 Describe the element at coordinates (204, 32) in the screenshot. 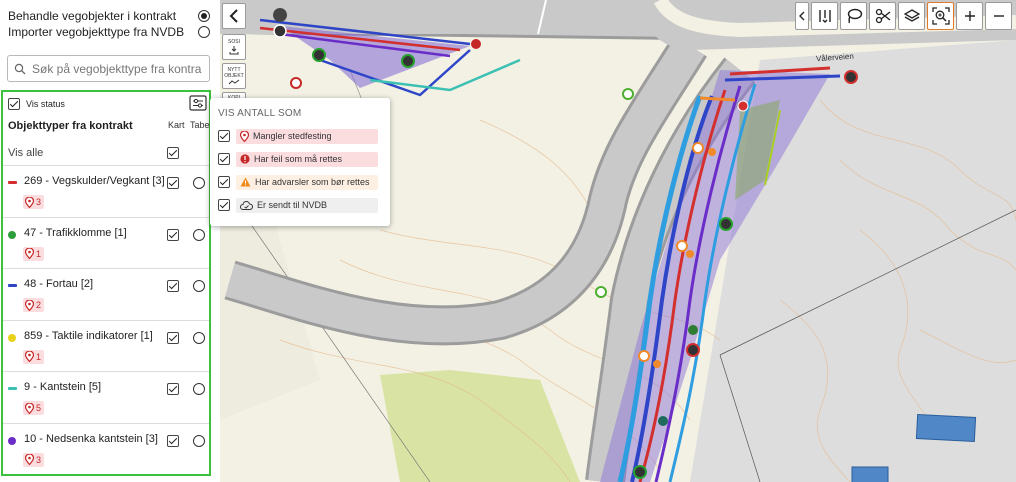

I see `mode-radio-import` at that location.